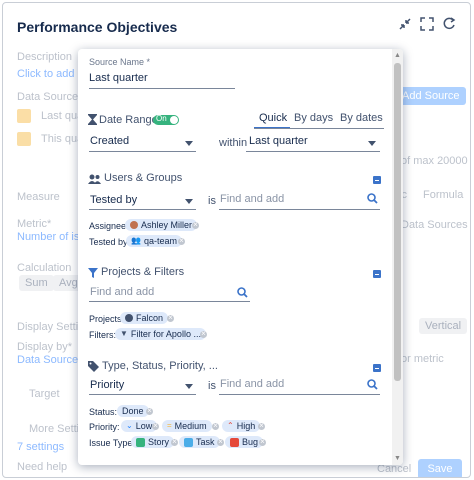 Image resolution: width=474 pixels, height=480 pixels. What do you see at coordinates (252, 384) in the screenshot?
I see `type-search-input: Find and add` at bounding box center [252, 384].